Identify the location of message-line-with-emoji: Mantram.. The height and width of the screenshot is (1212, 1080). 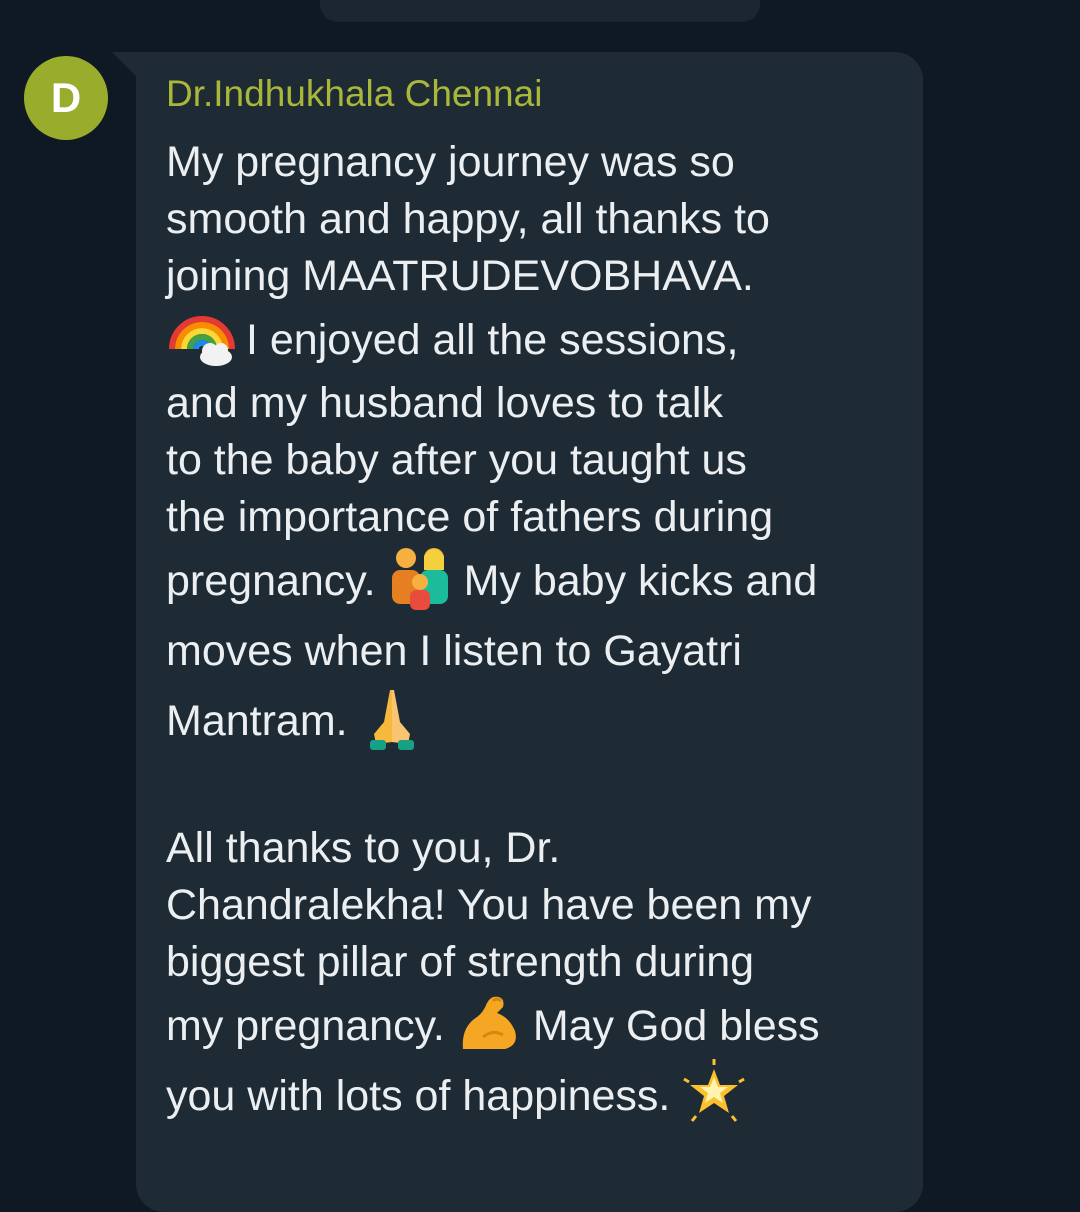
(536, 721).